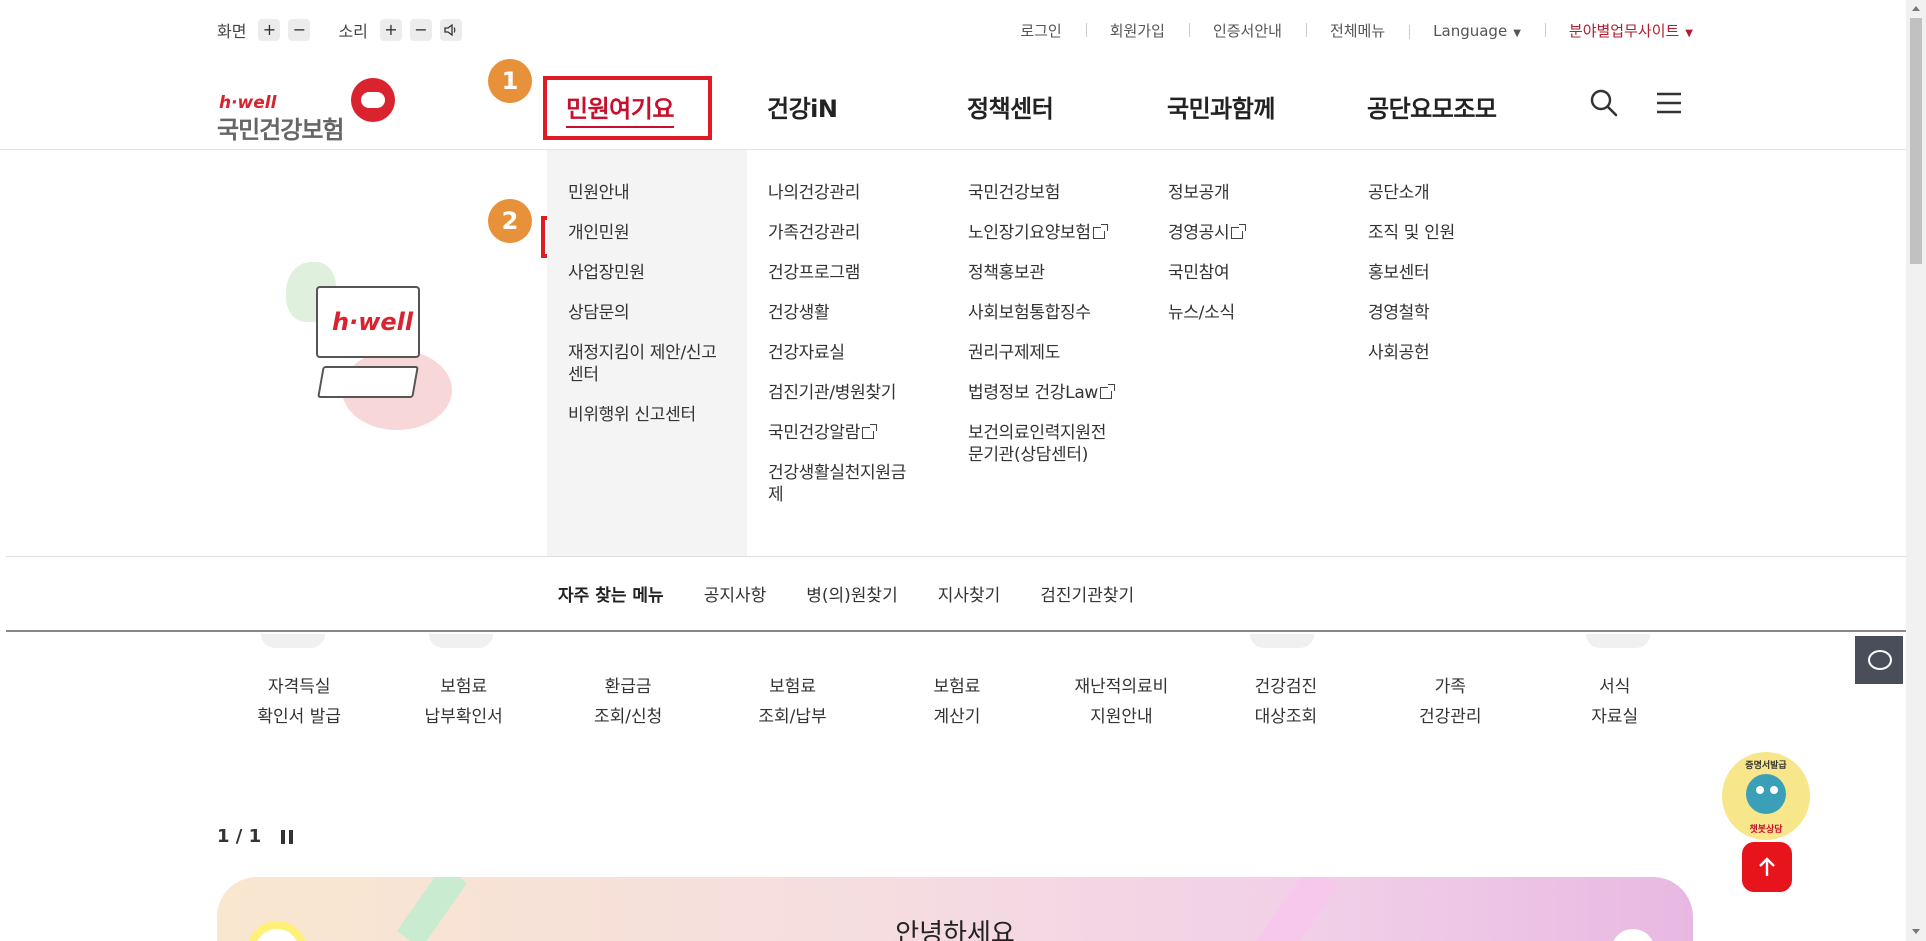 Image resolution: width=1926 pixels, height=941 pixels. I want to click on service-forms-library: 서식 자료실, so click(1615, 702).